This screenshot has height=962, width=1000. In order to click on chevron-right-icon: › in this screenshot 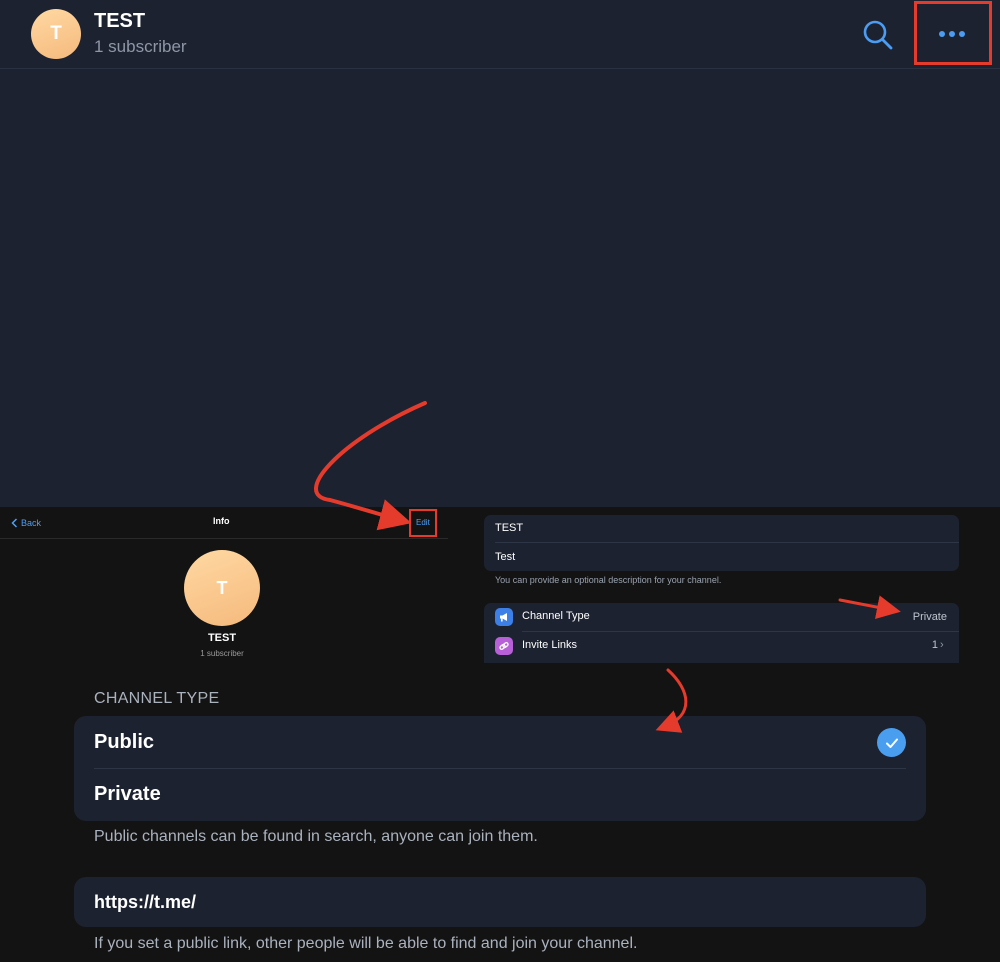, I will do `click(942, 645)`.